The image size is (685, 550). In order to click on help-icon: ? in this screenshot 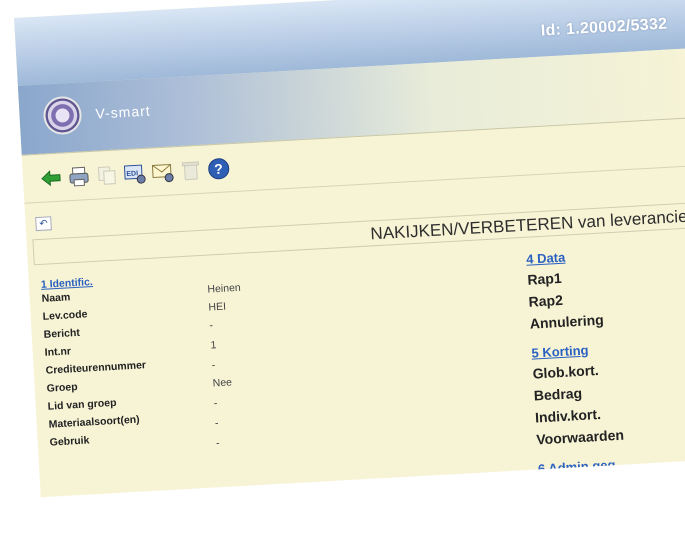, I will do `click(218, 168)`.